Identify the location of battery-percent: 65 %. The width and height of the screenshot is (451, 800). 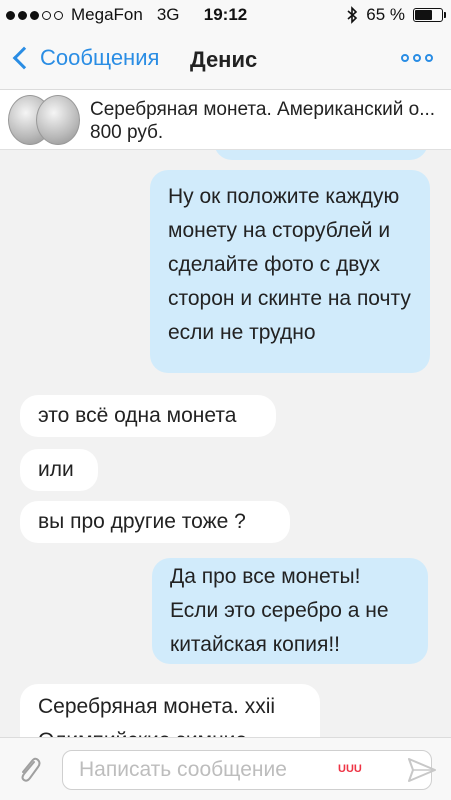
(385, 14).